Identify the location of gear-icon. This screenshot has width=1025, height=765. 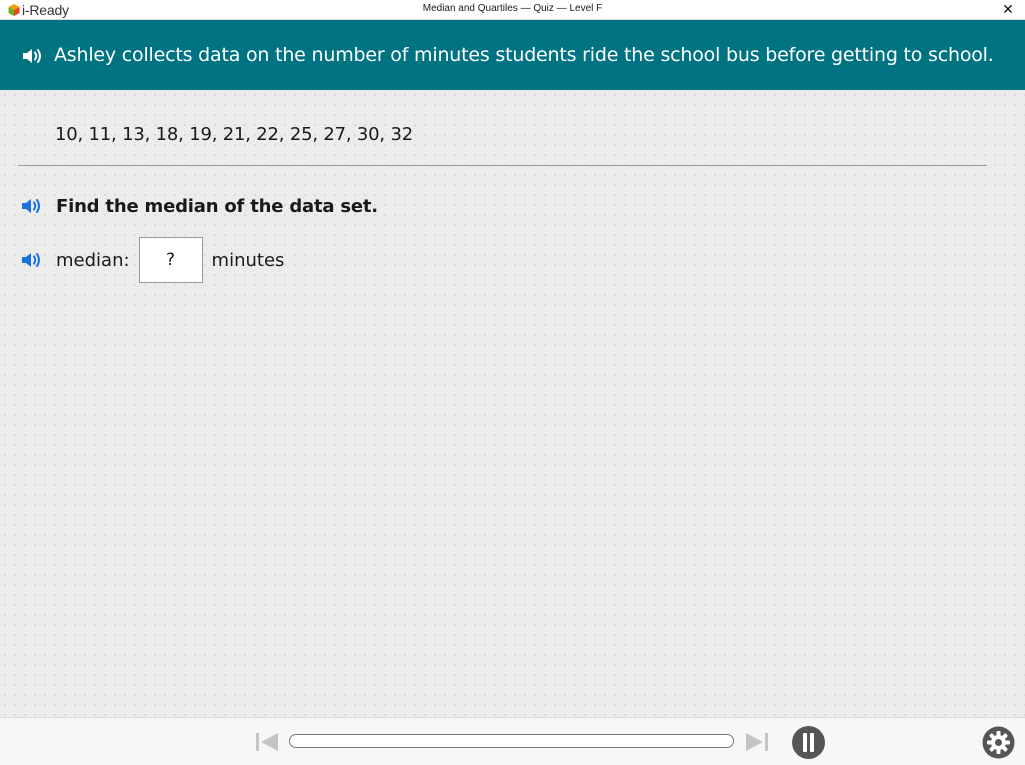
(998, 742).